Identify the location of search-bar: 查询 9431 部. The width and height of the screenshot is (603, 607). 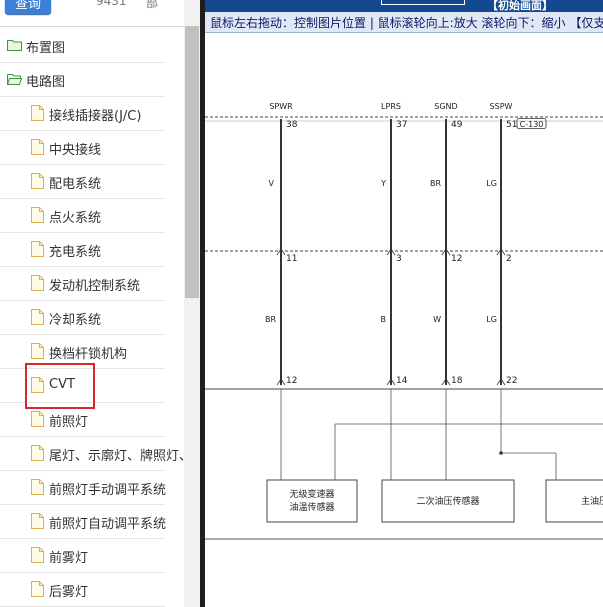
(92, 13).